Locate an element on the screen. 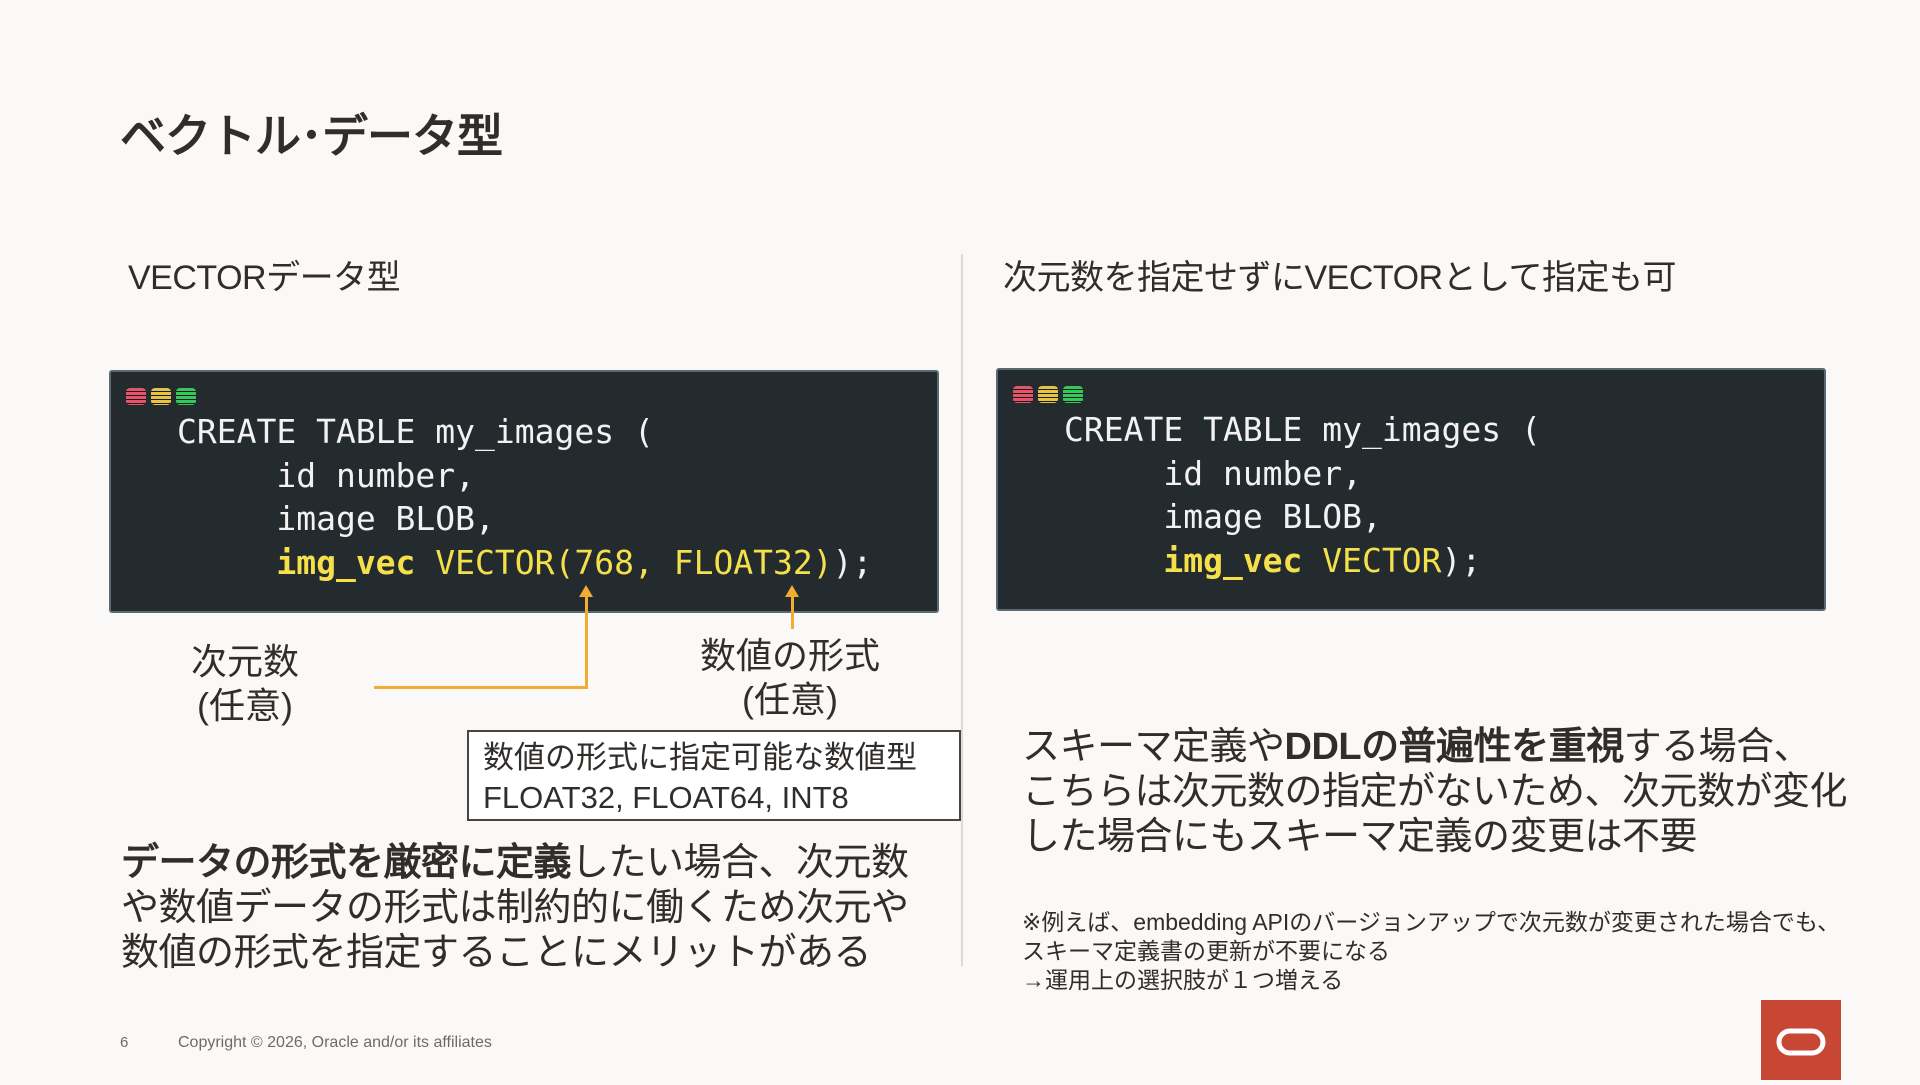  right-body-line: する場合、 is located at coordinates (1717, 747).